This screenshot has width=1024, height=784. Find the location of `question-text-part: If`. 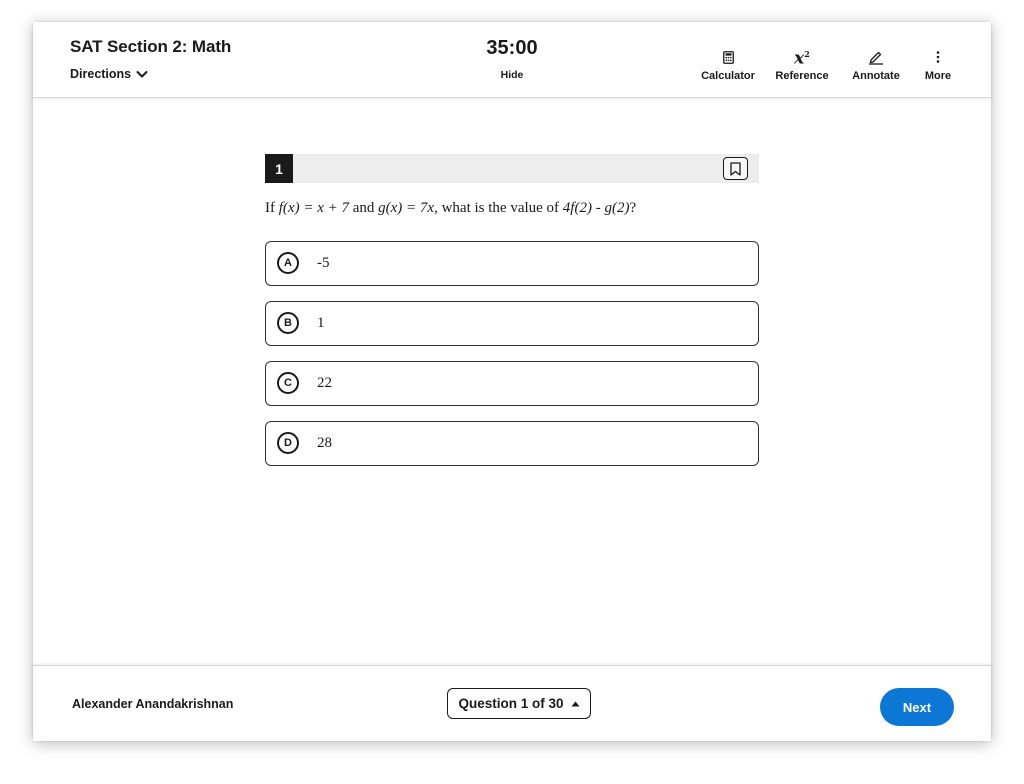

question-text-part: If is located at coordinates (272, 208).